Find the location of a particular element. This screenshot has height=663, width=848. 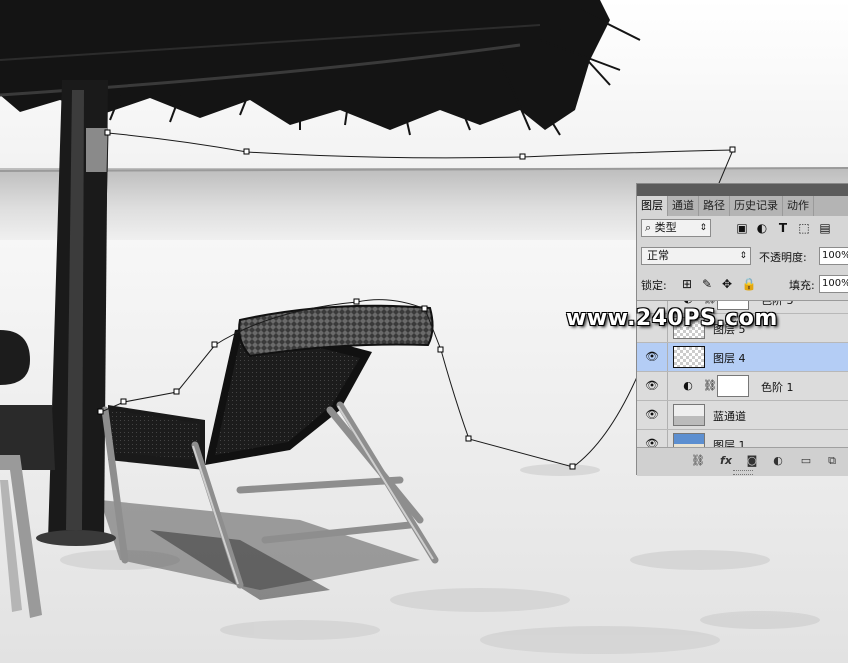

lock-transparent-pixels-icon: ⊞ is located at coordinates (687, 284).